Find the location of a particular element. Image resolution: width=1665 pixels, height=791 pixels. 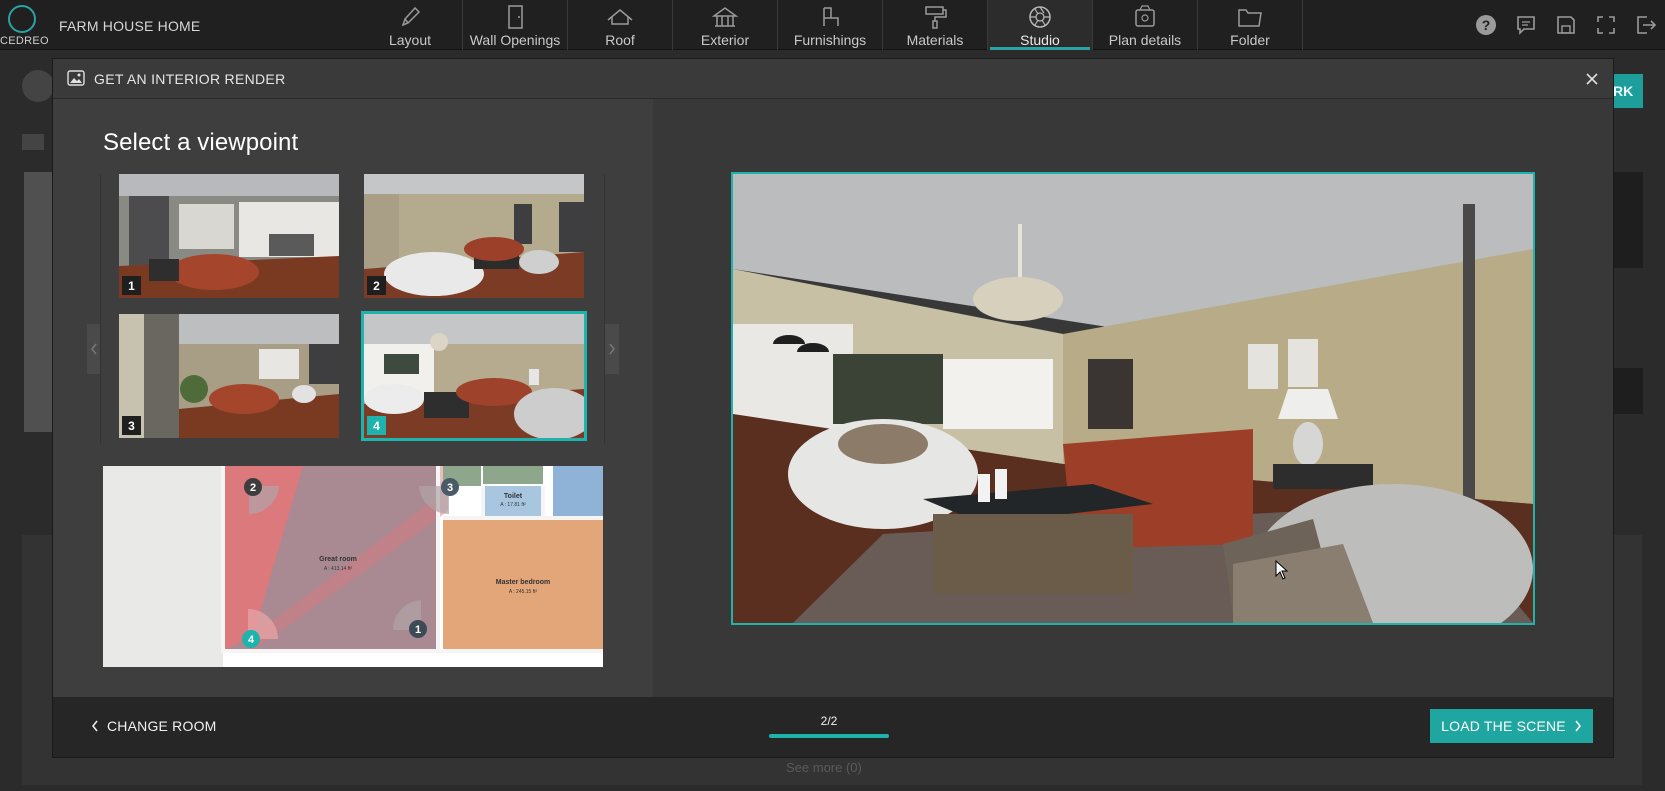

nav-label: Wall Openings is located at coordinates (515, 40).